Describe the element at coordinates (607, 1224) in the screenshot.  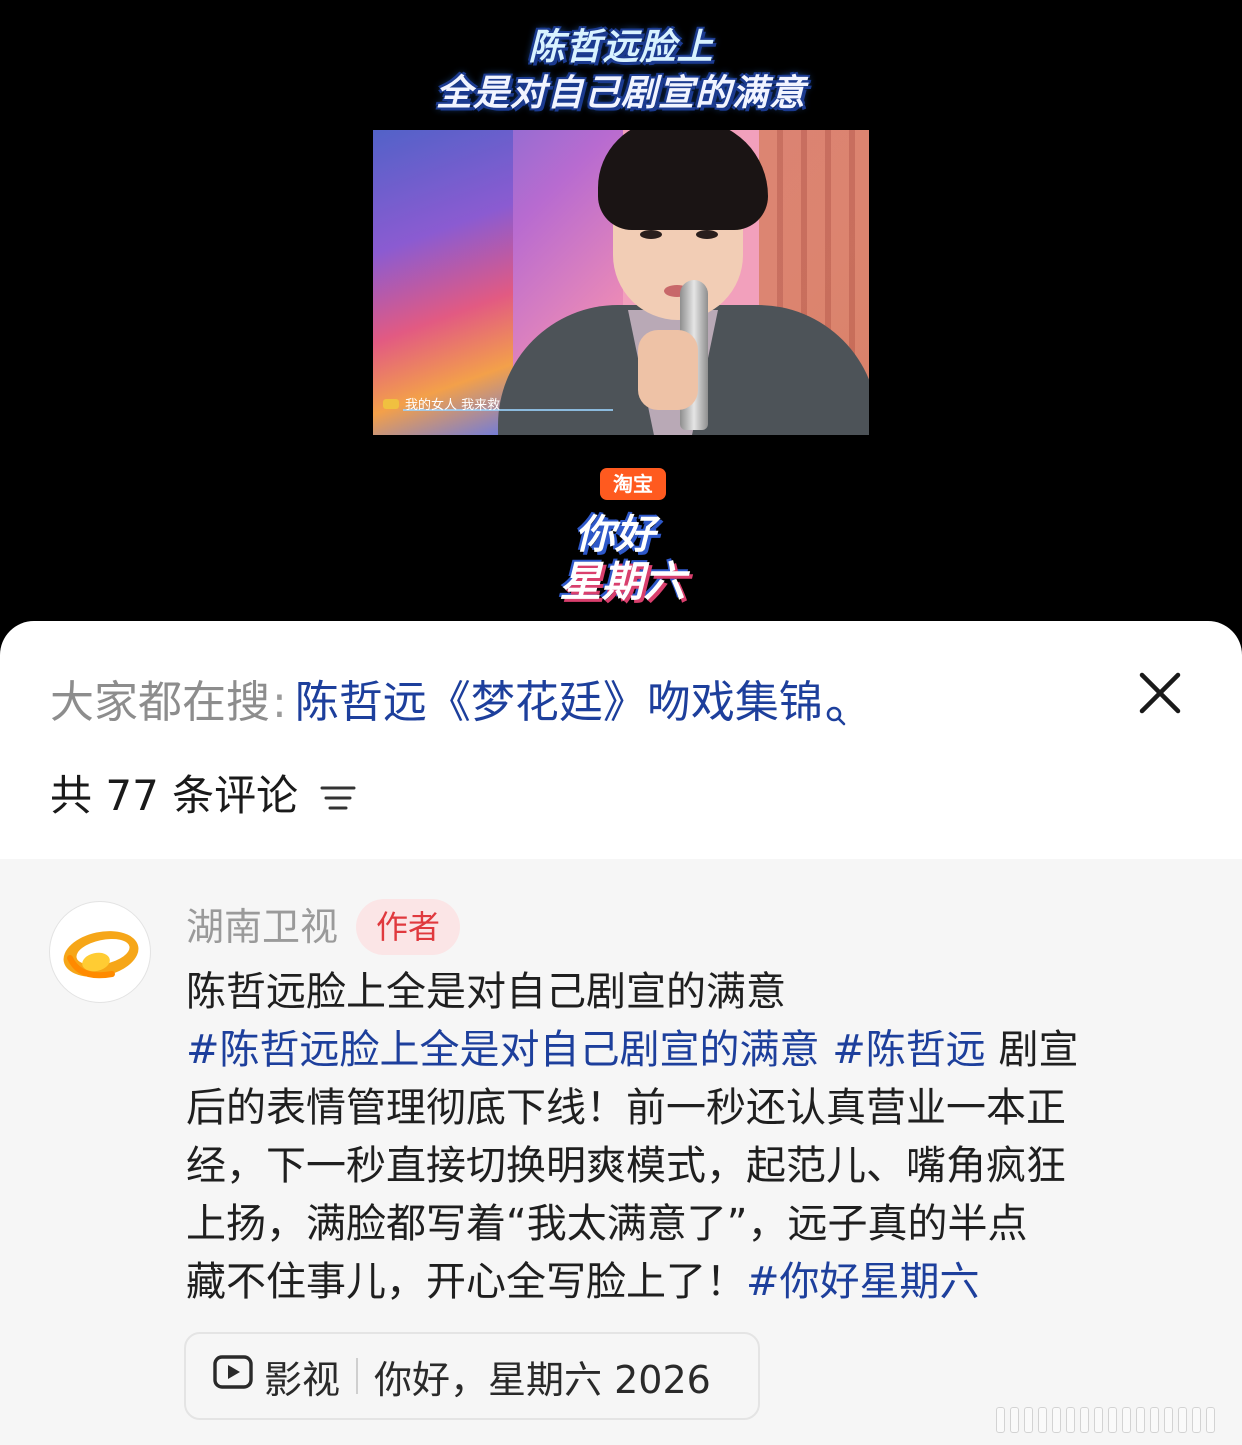
I see `comment-line: 上扬，满脸都写着“我太满意了”，远子真的半点` at that location.